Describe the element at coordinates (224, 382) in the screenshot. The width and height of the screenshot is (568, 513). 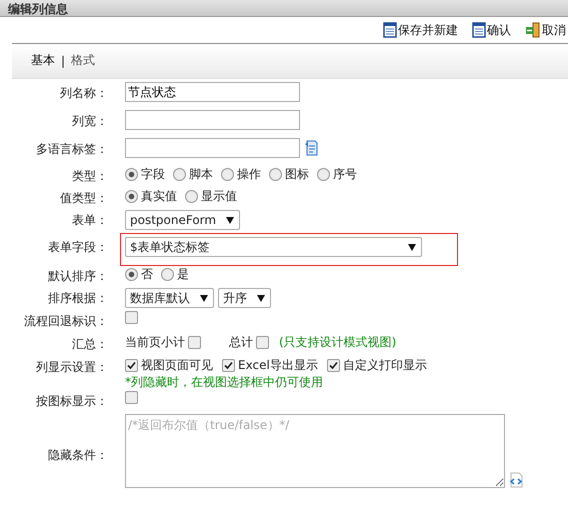
I see `note-text: *列隐藏时，在视图选择框中仍可使用` at that location.